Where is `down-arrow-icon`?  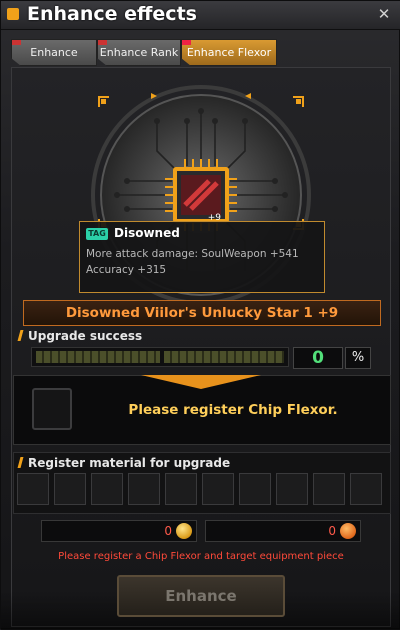 down-arrow-icon is located at coordinates (201, 382).